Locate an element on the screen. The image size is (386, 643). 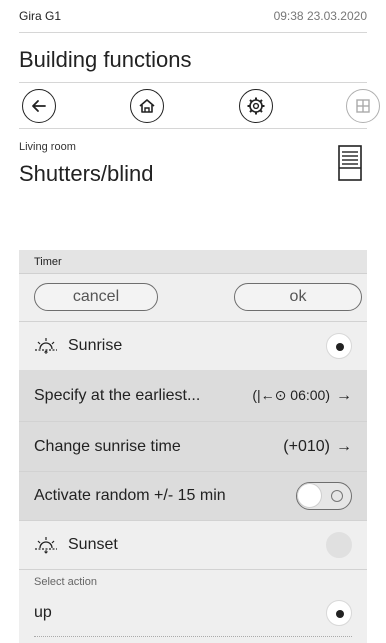
earliest-value: (|←⊙ 06:00) is located at coordinates (291, 395).